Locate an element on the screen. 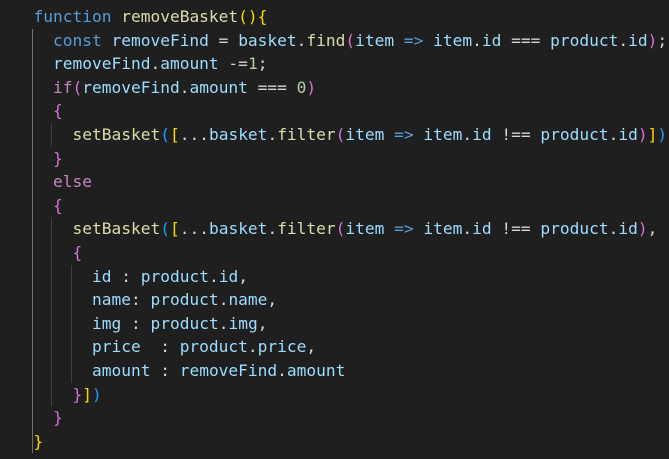  code-token: price is located at coordinates (282, 347).